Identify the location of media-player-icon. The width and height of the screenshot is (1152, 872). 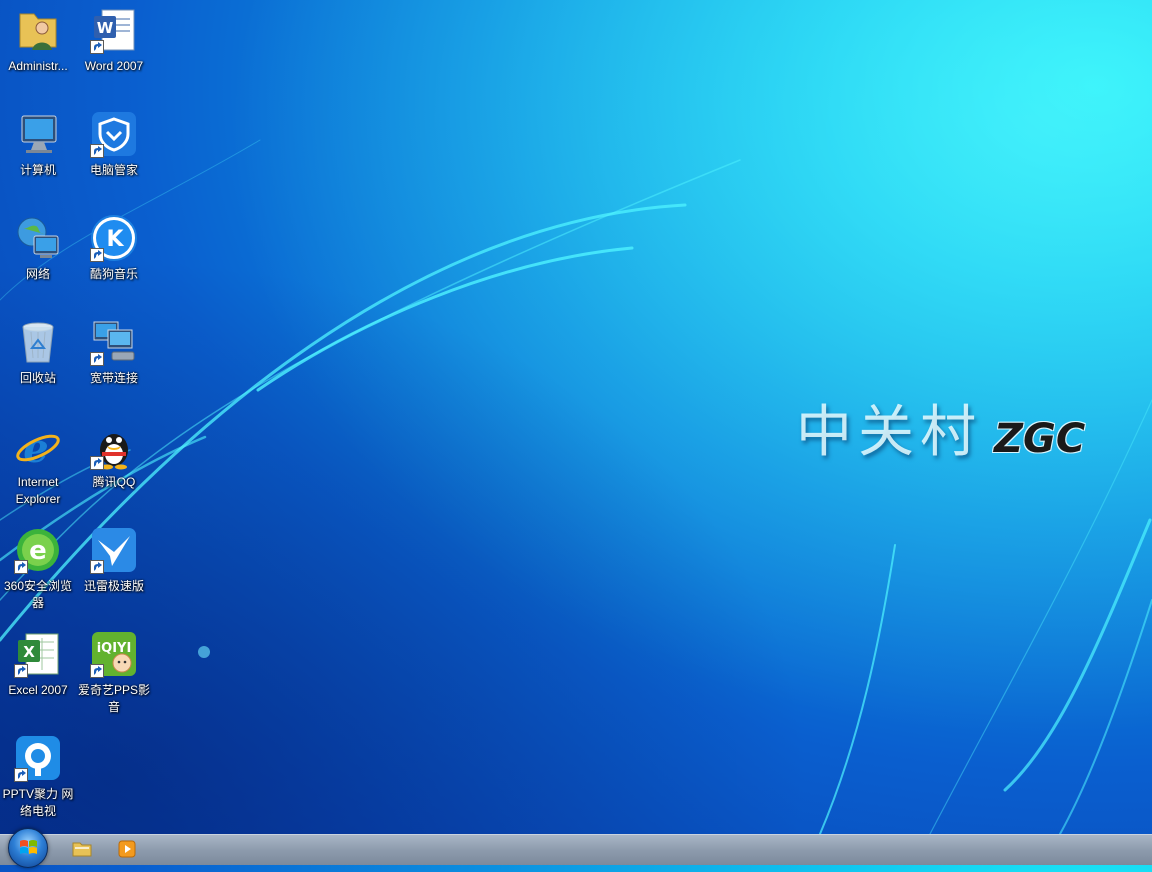
(127, 849).